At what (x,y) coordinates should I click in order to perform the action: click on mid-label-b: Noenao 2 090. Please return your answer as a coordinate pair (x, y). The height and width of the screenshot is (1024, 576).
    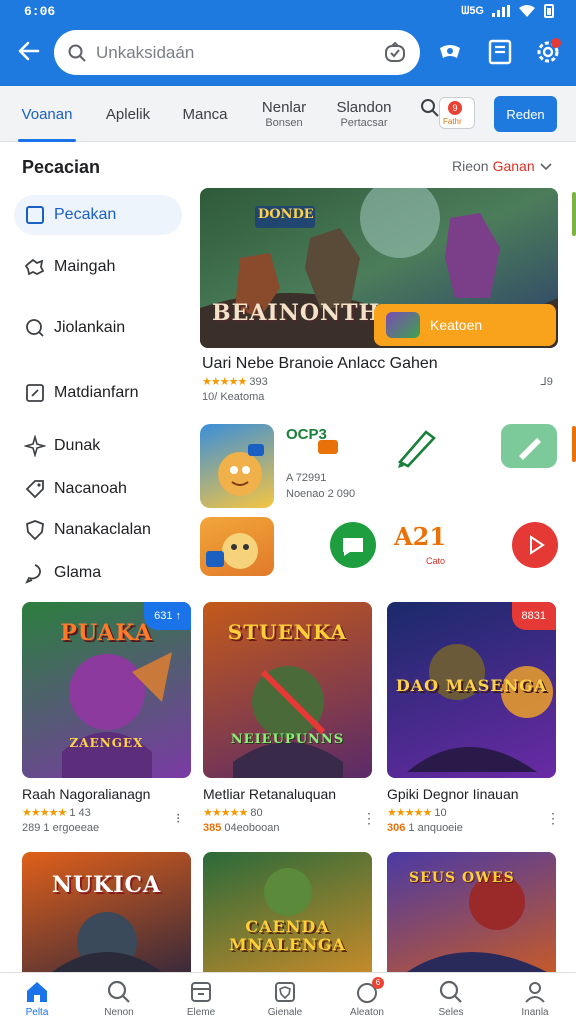
    Looking at the image, I should click on (321, 494).